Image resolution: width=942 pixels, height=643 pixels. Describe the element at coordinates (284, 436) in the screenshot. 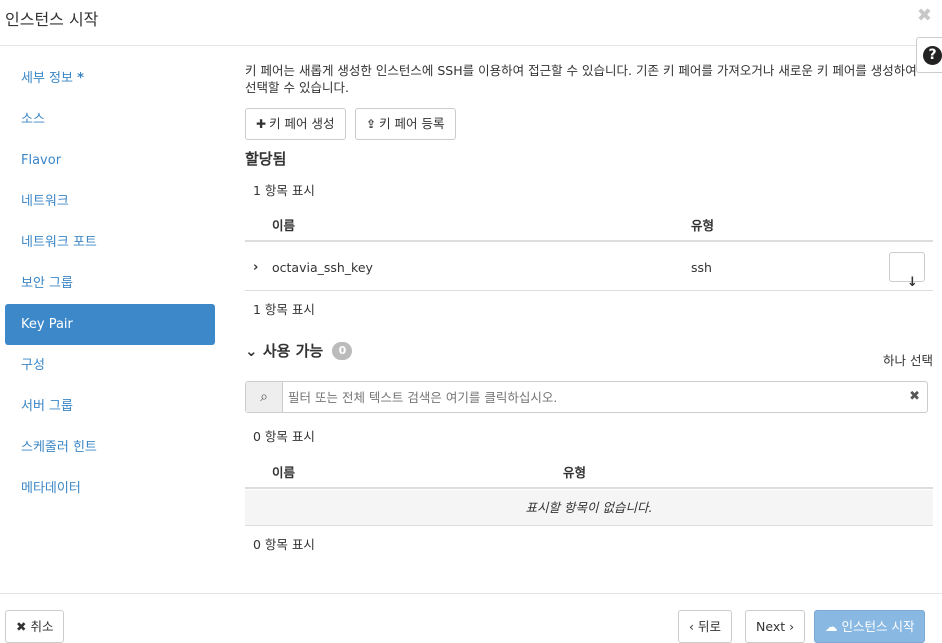

I see `available-count-top: 0 항목 표시` at that location.